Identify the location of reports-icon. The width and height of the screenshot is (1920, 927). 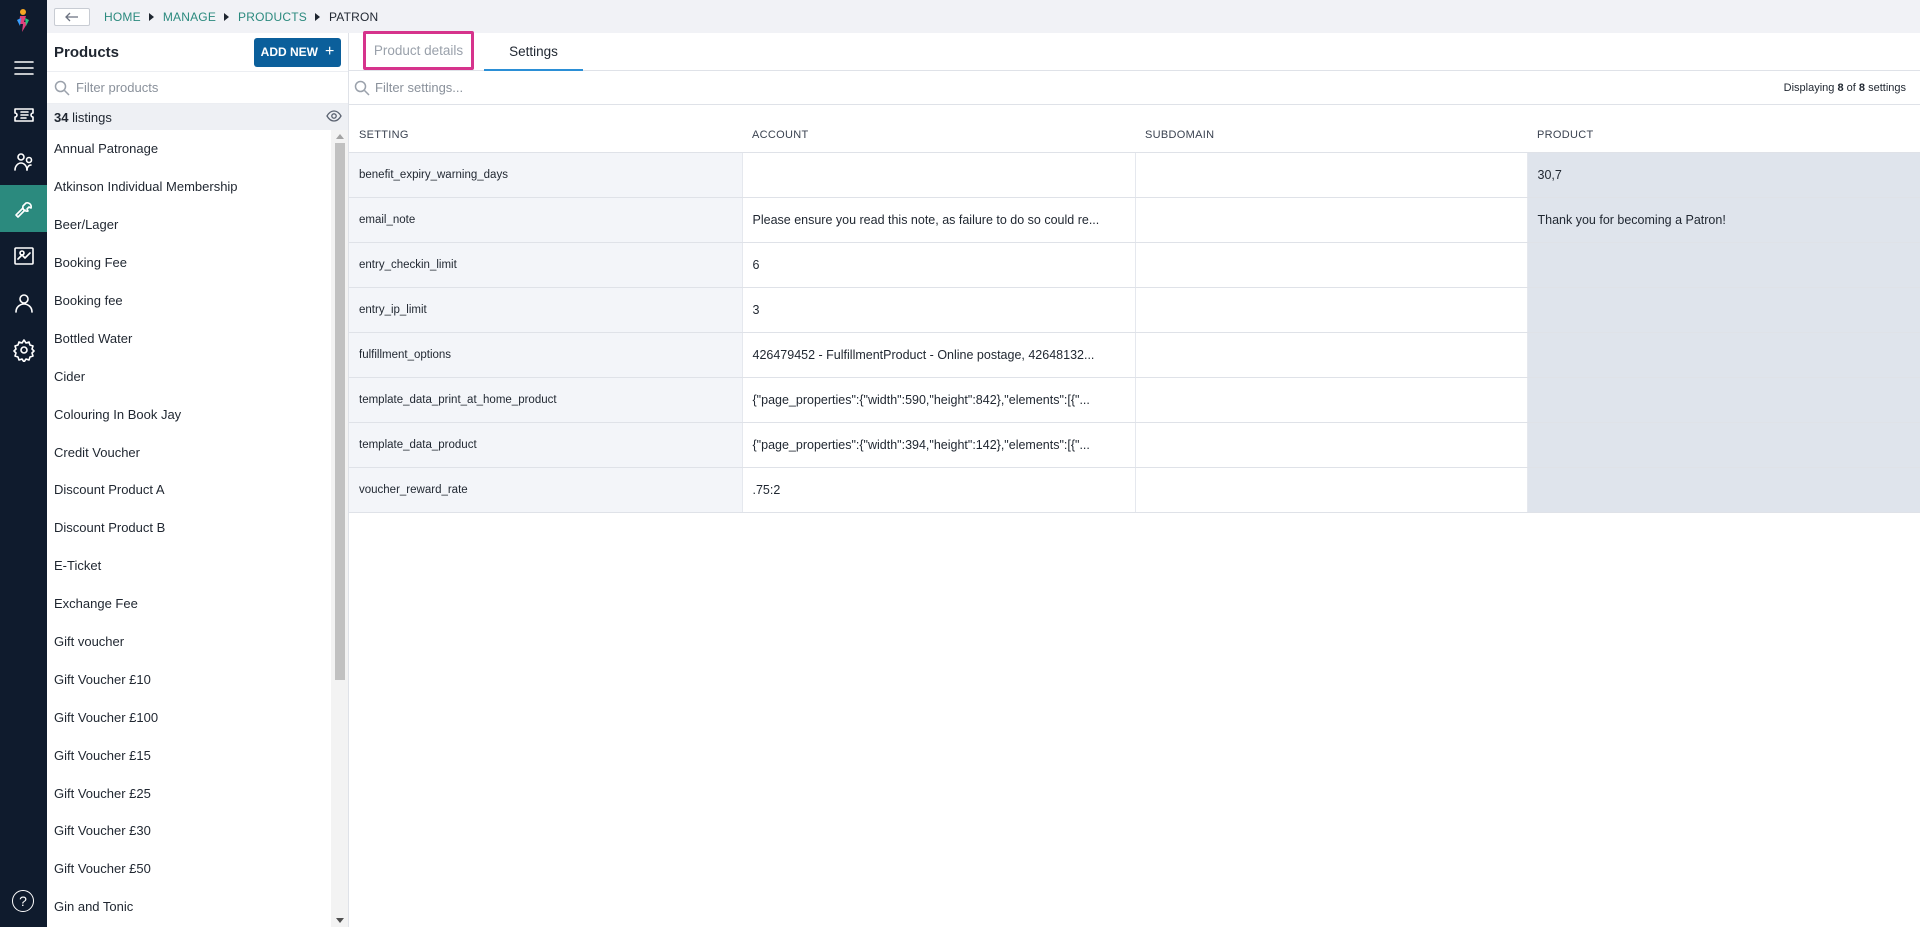
(23, 255).